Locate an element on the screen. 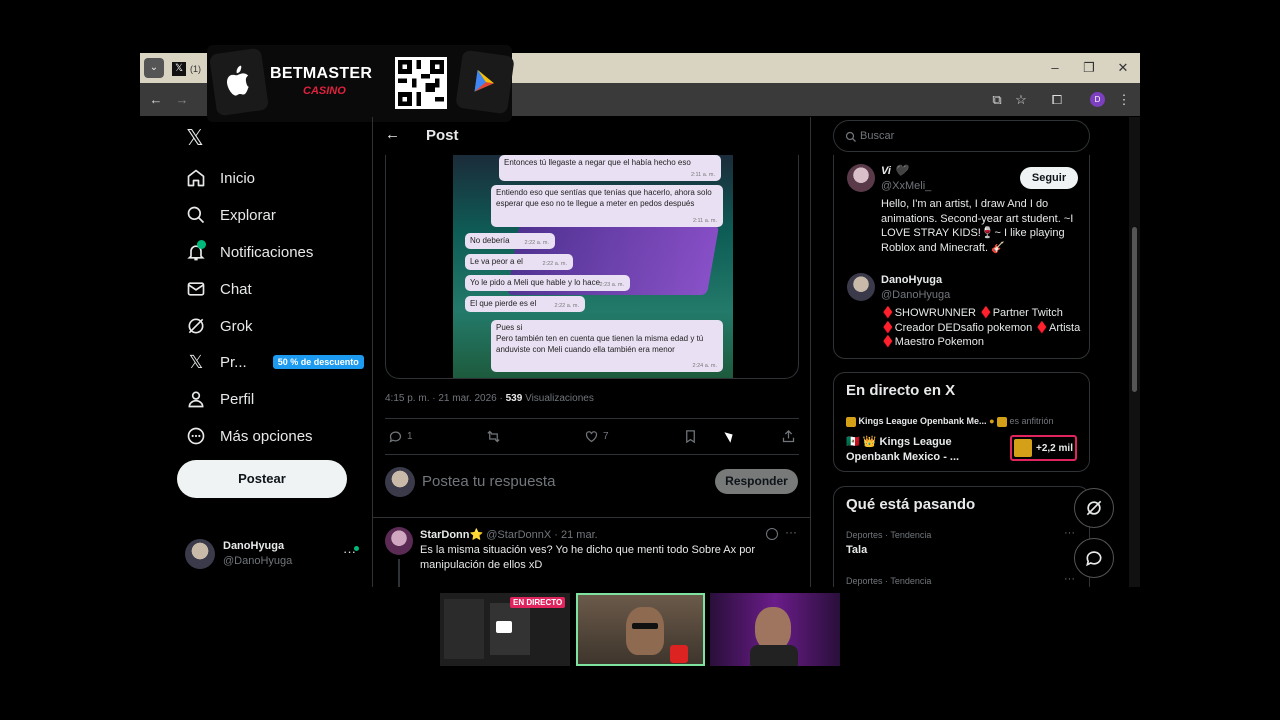  host-avatar is located at coordinates (1023, 448).